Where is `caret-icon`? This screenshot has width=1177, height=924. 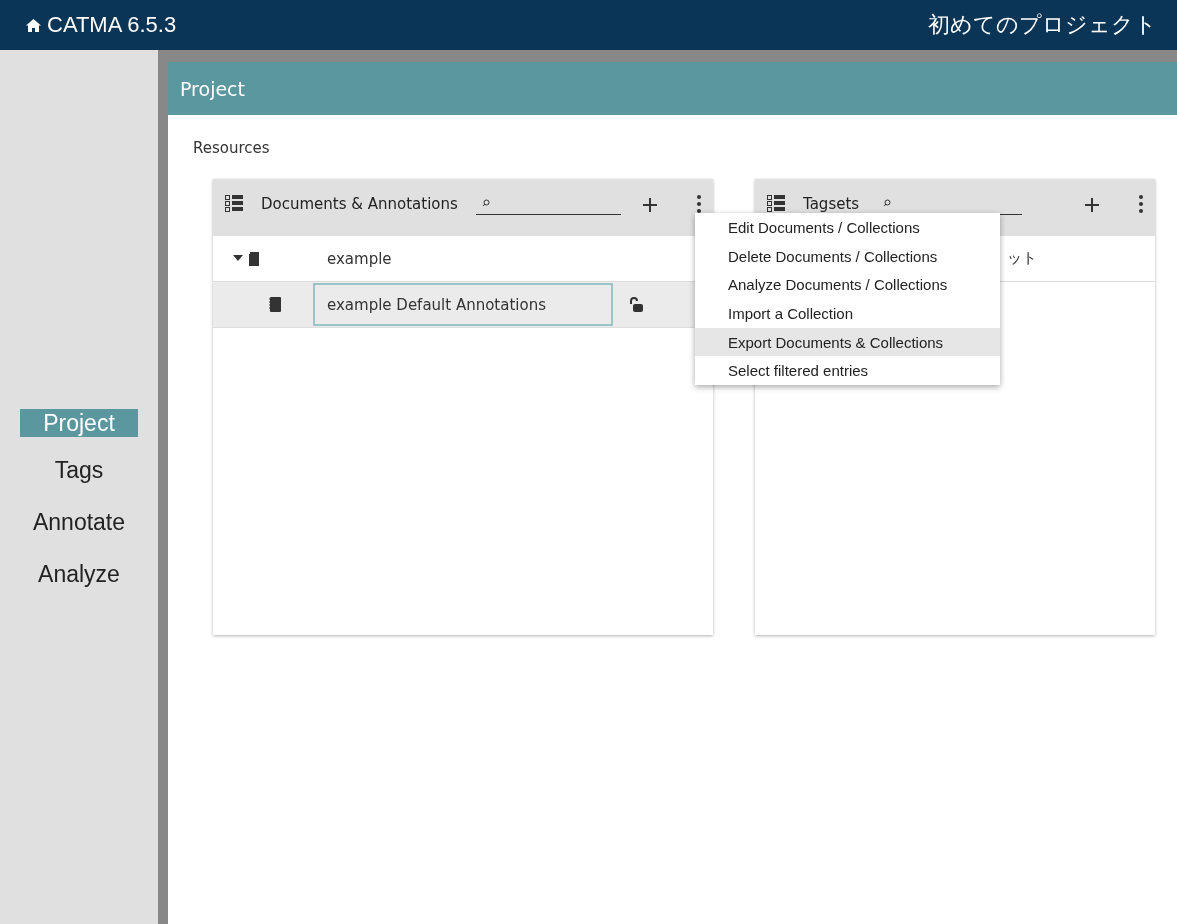 caret-icon is located at coordinates (238, 258).